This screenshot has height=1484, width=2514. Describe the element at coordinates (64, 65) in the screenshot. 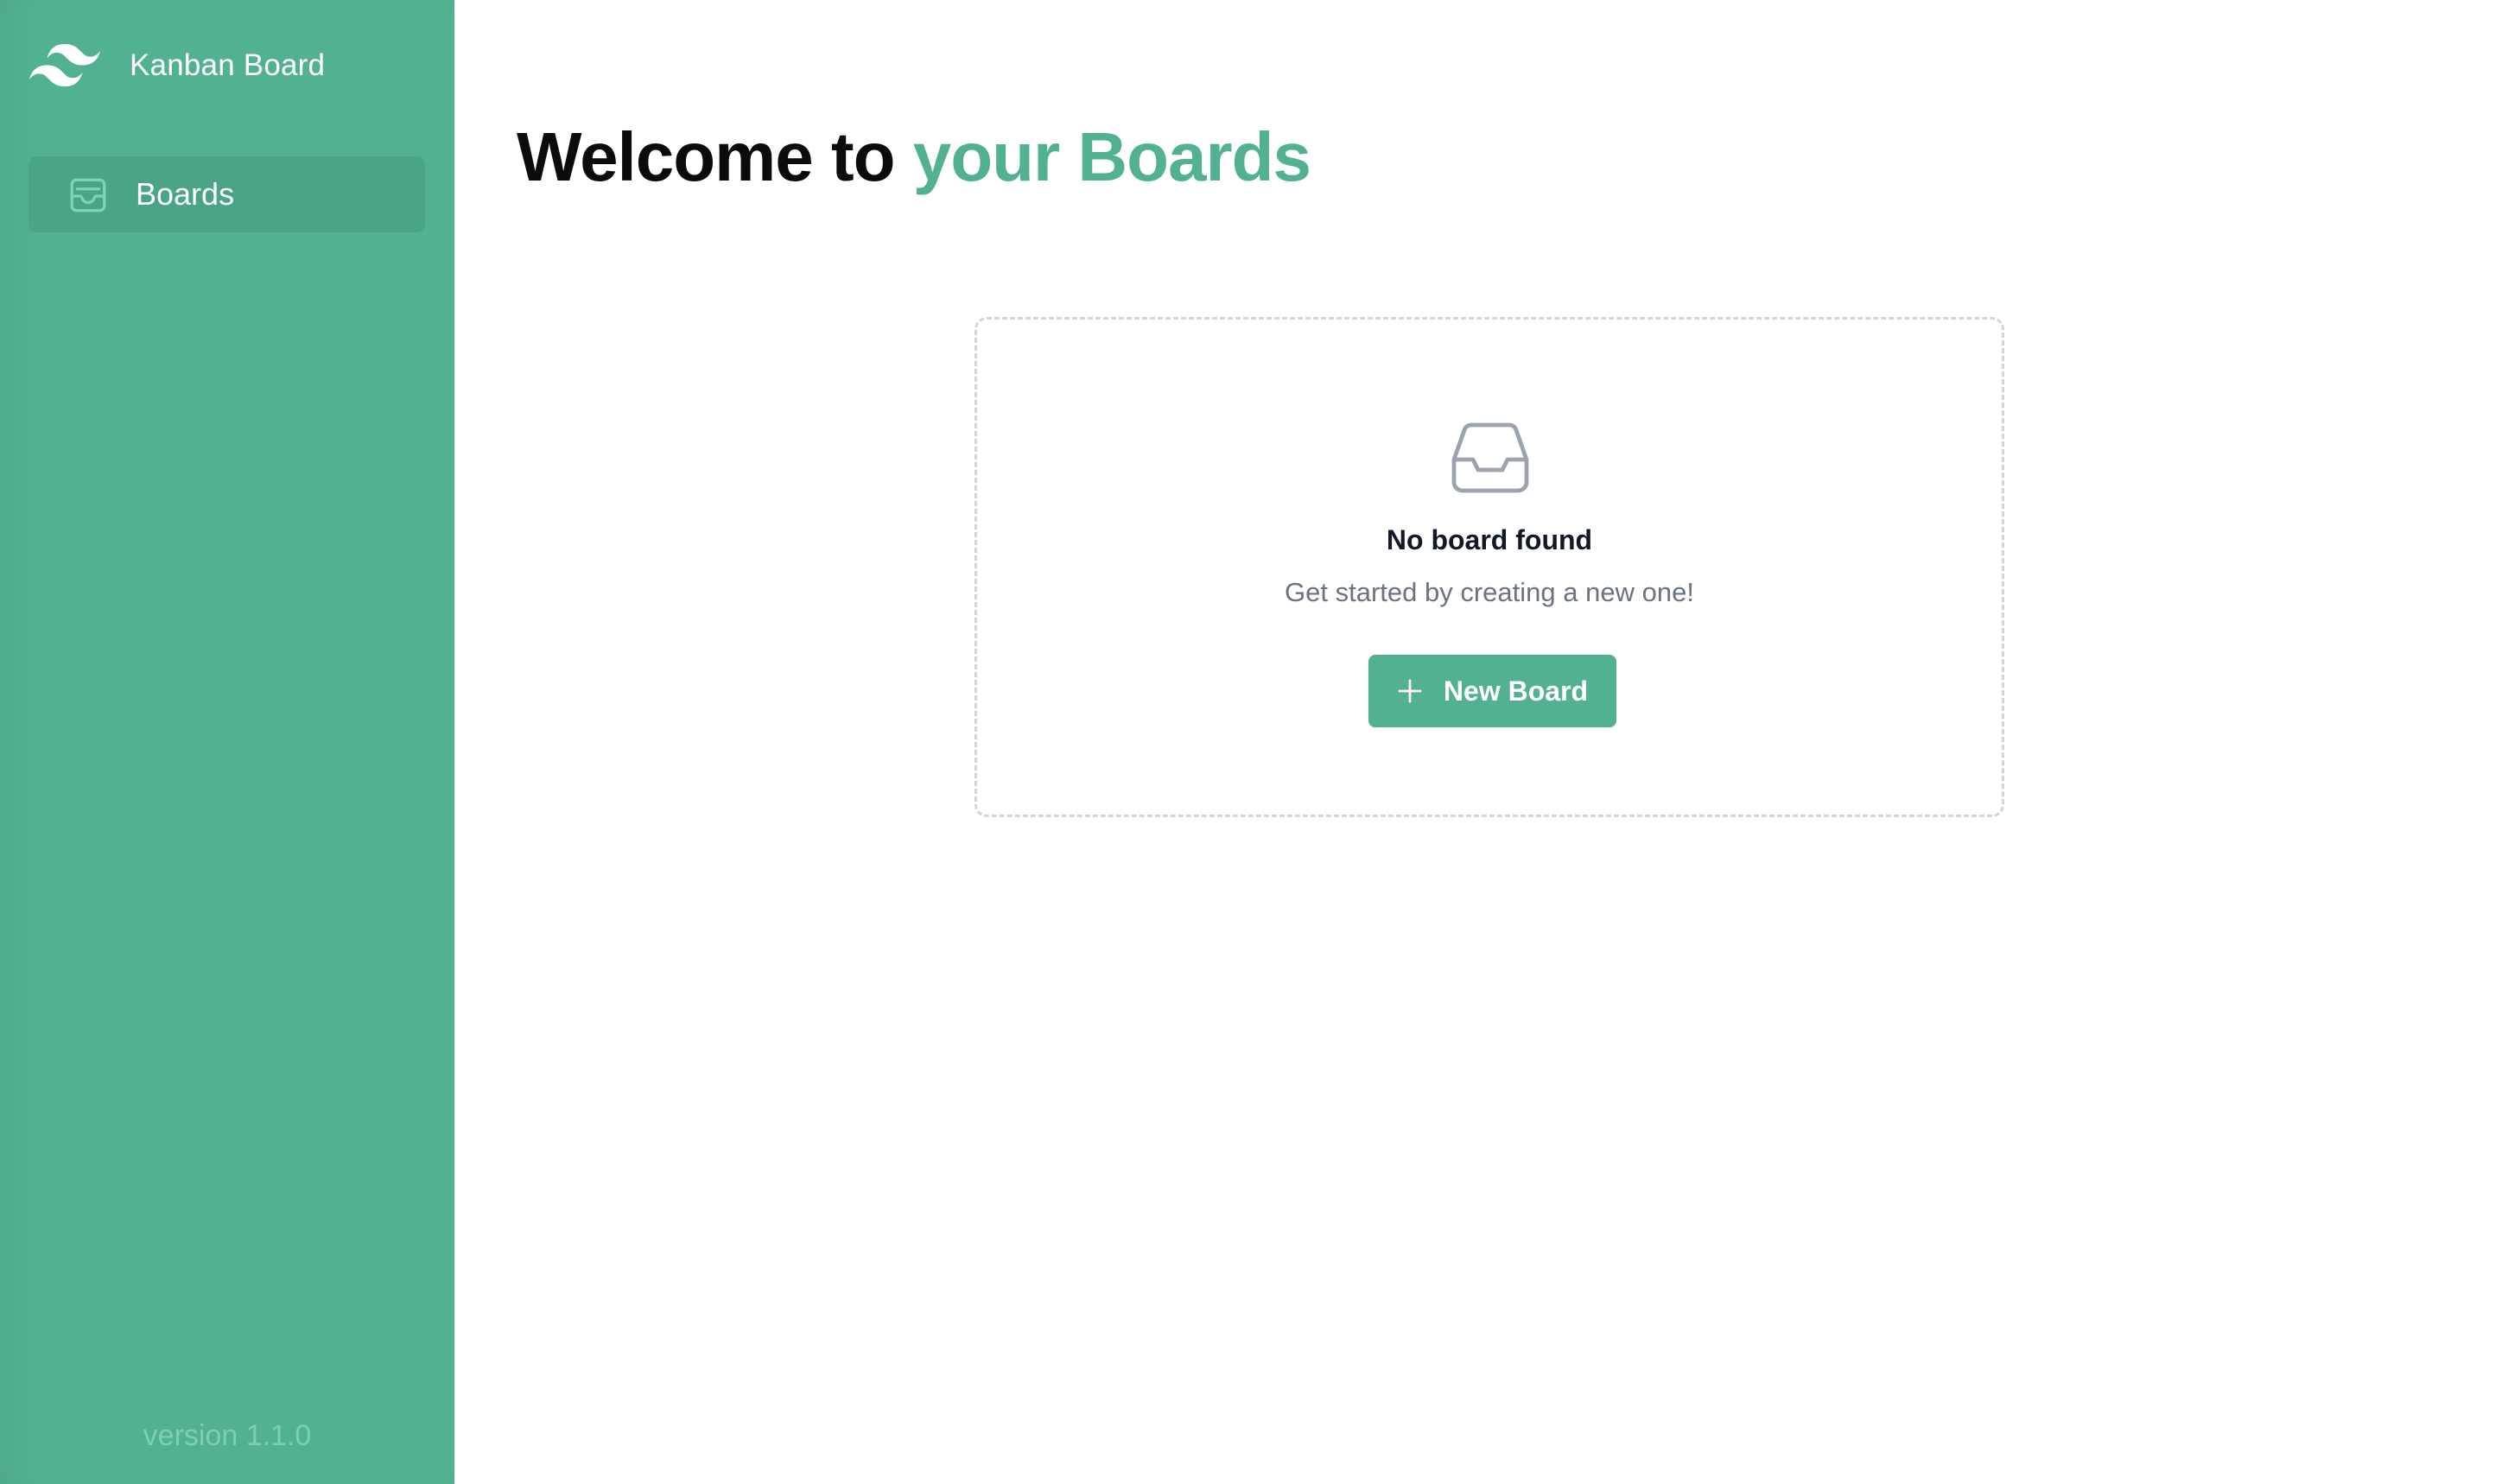

I see `tailwind-wave-icon` at that location.